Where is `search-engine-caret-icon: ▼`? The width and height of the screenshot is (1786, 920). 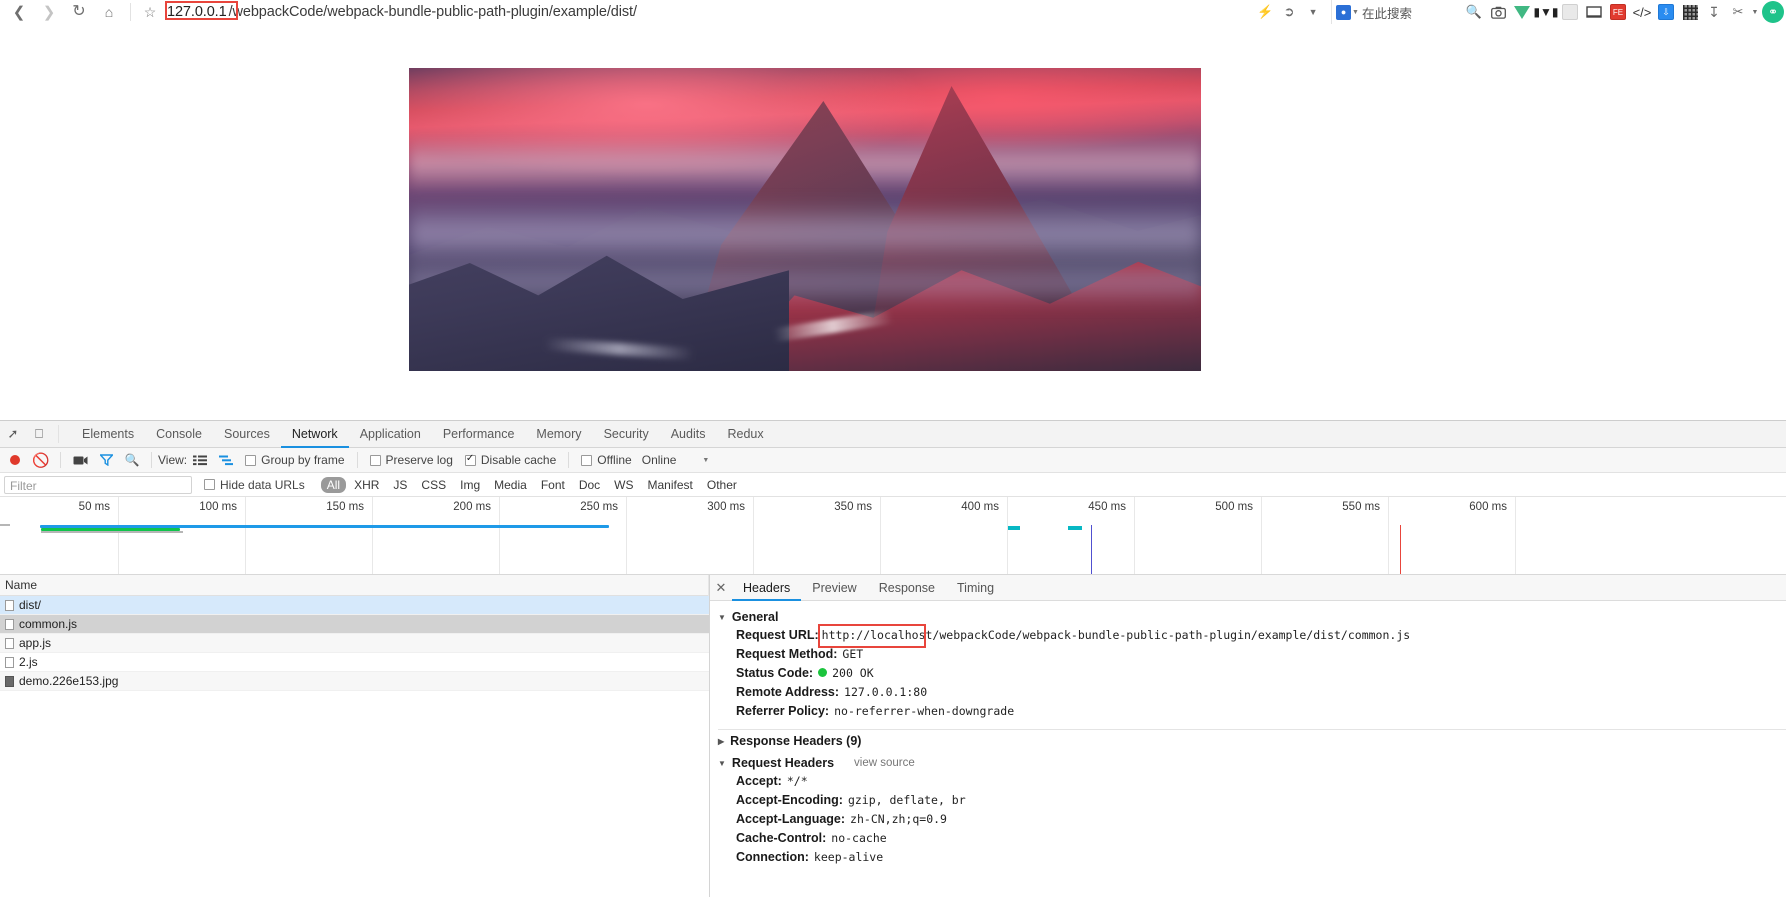 search-engine-caret-icon: ▼ is located at coordinates (1355, 12).